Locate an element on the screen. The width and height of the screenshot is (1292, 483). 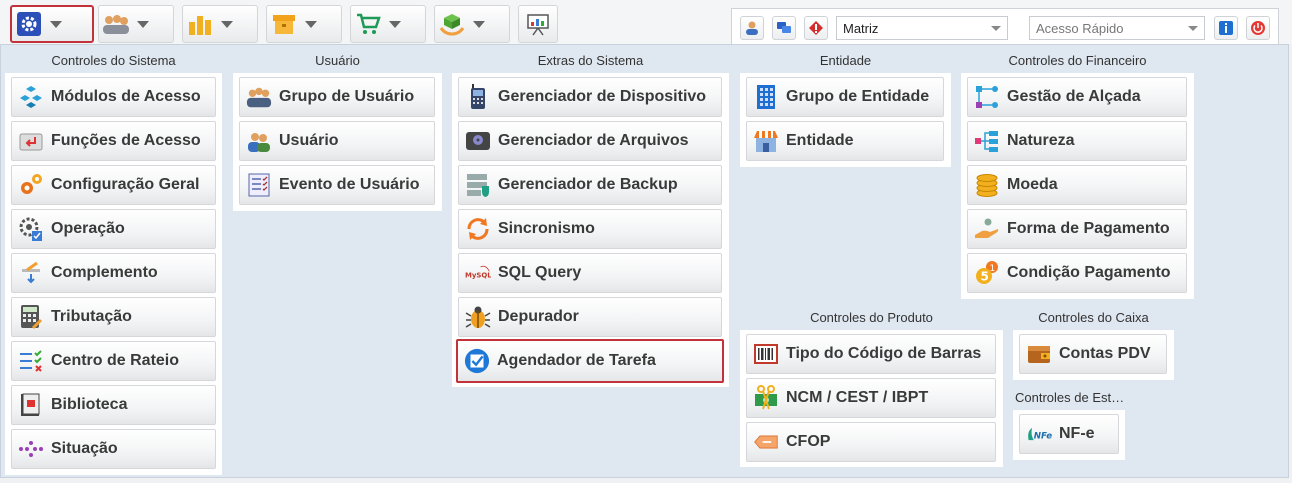
menu-item-label: Funções de Acesso is located at coordinates (126, 140).